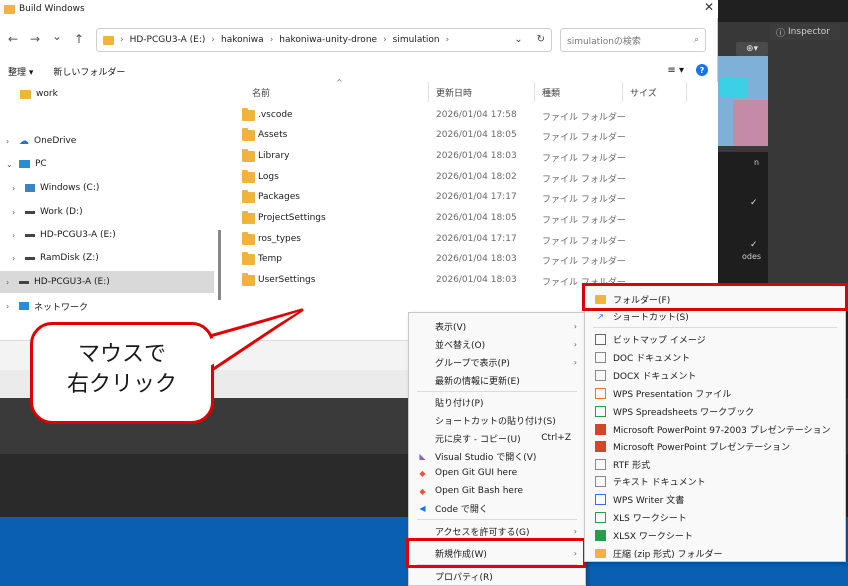 The width and height of the screenshot is (848, 586). What do you see at coordinates (219, 265) in the screenshot?
I see `scrollbar` at bounding box center [219, 265].